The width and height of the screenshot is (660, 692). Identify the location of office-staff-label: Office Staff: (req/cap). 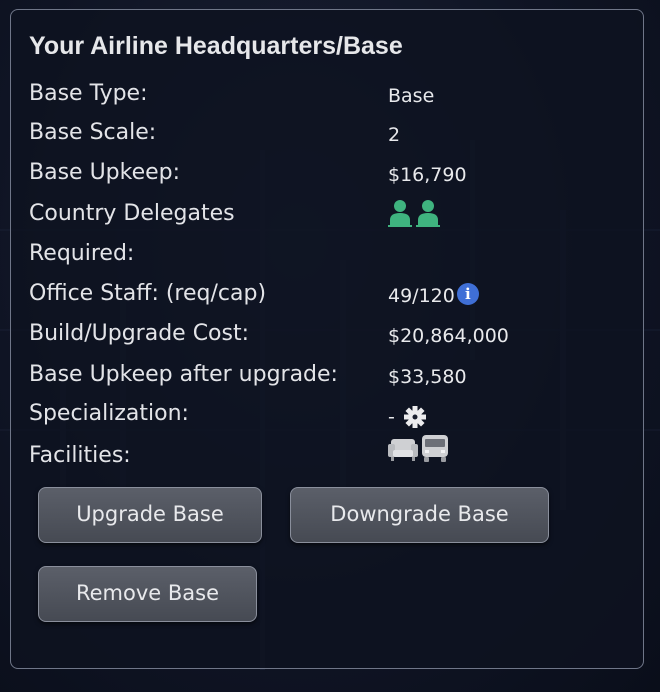
(148, 293).